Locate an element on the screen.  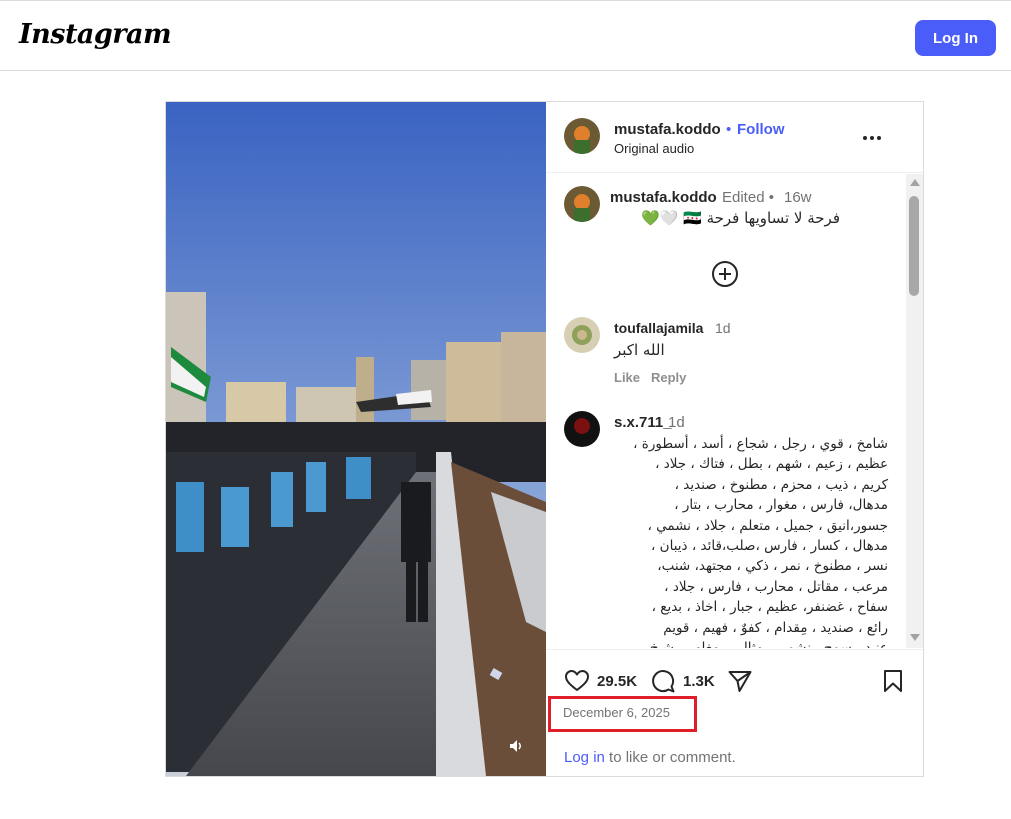
audio-label: Original audio is located at coordinates (654, 148).